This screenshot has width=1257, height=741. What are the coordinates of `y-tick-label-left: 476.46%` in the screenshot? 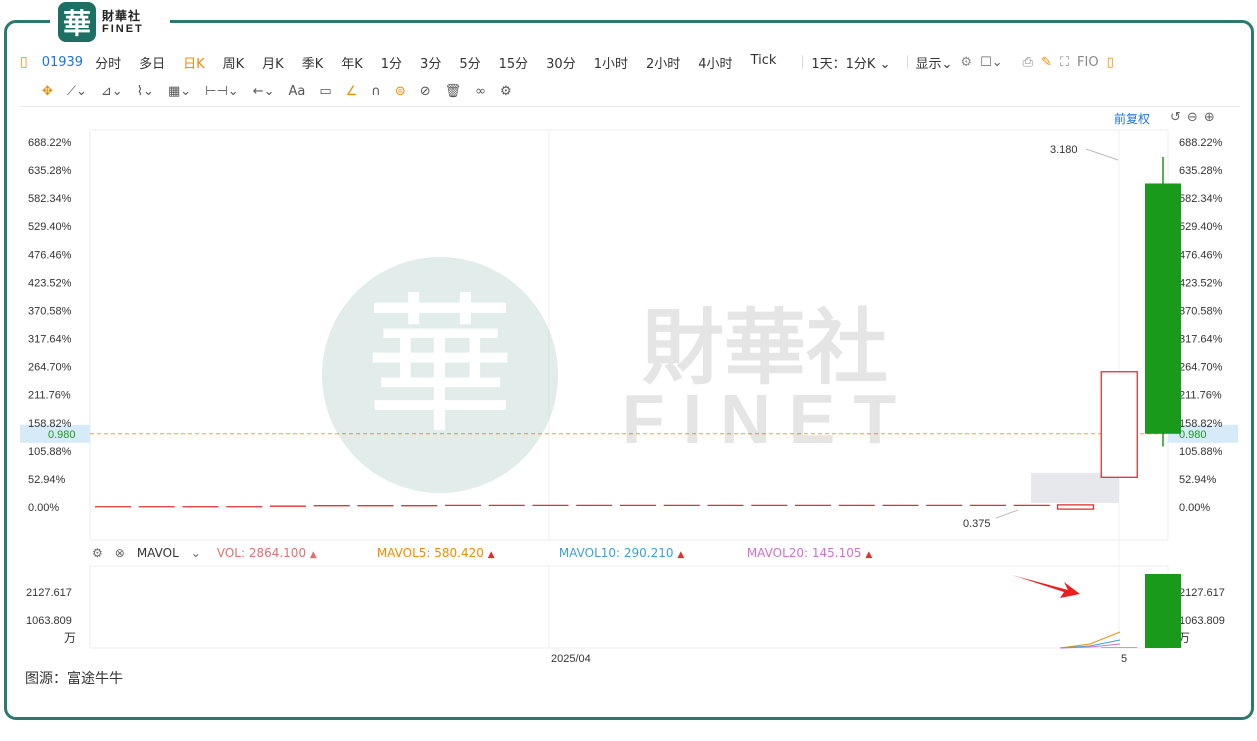 It's located at (50, 255).